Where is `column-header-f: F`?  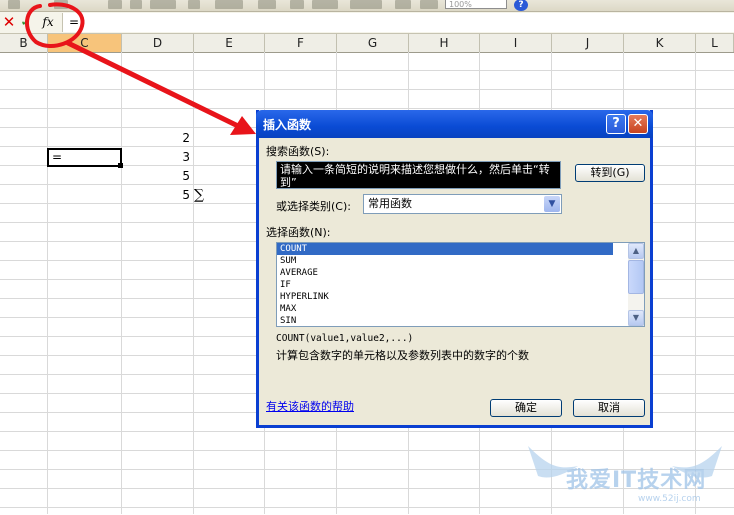
column-header-f: F is located at coordinates (301, 43).